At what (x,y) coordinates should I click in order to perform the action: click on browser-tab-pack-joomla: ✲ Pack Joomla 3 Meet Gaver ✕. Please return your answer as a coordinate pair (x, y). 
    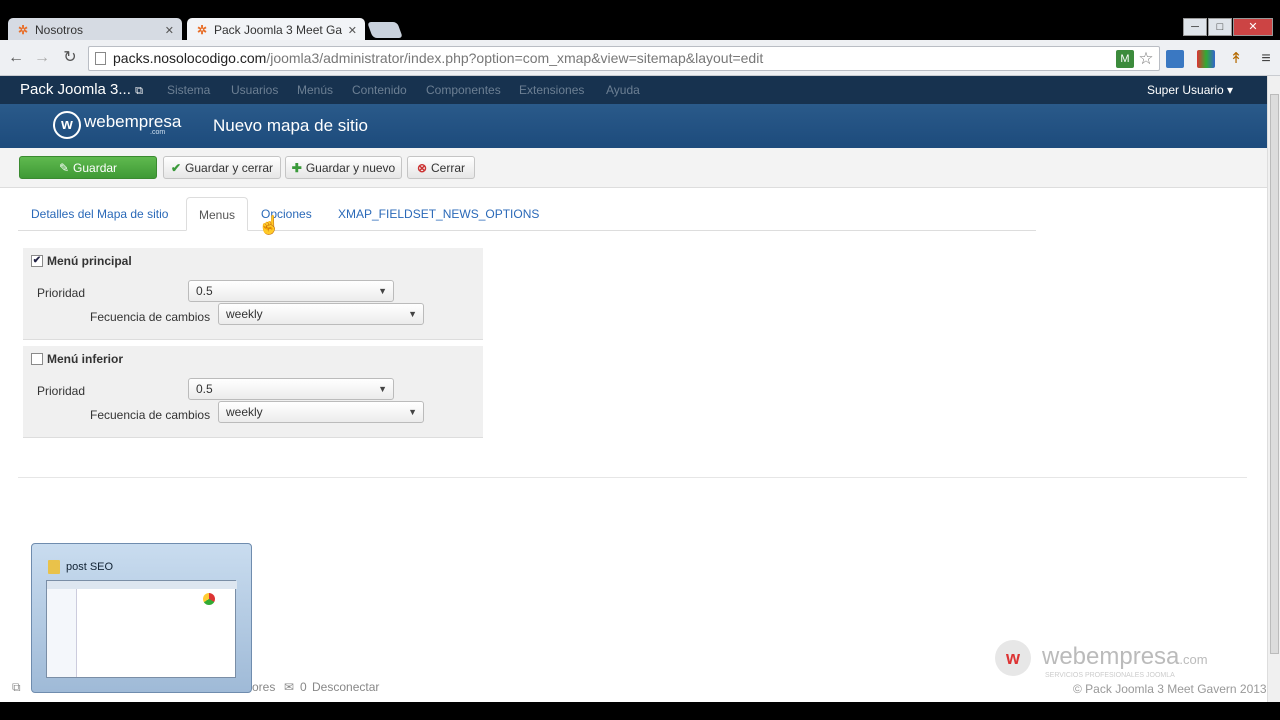
    Looking at the image, I should click on (276, 30).